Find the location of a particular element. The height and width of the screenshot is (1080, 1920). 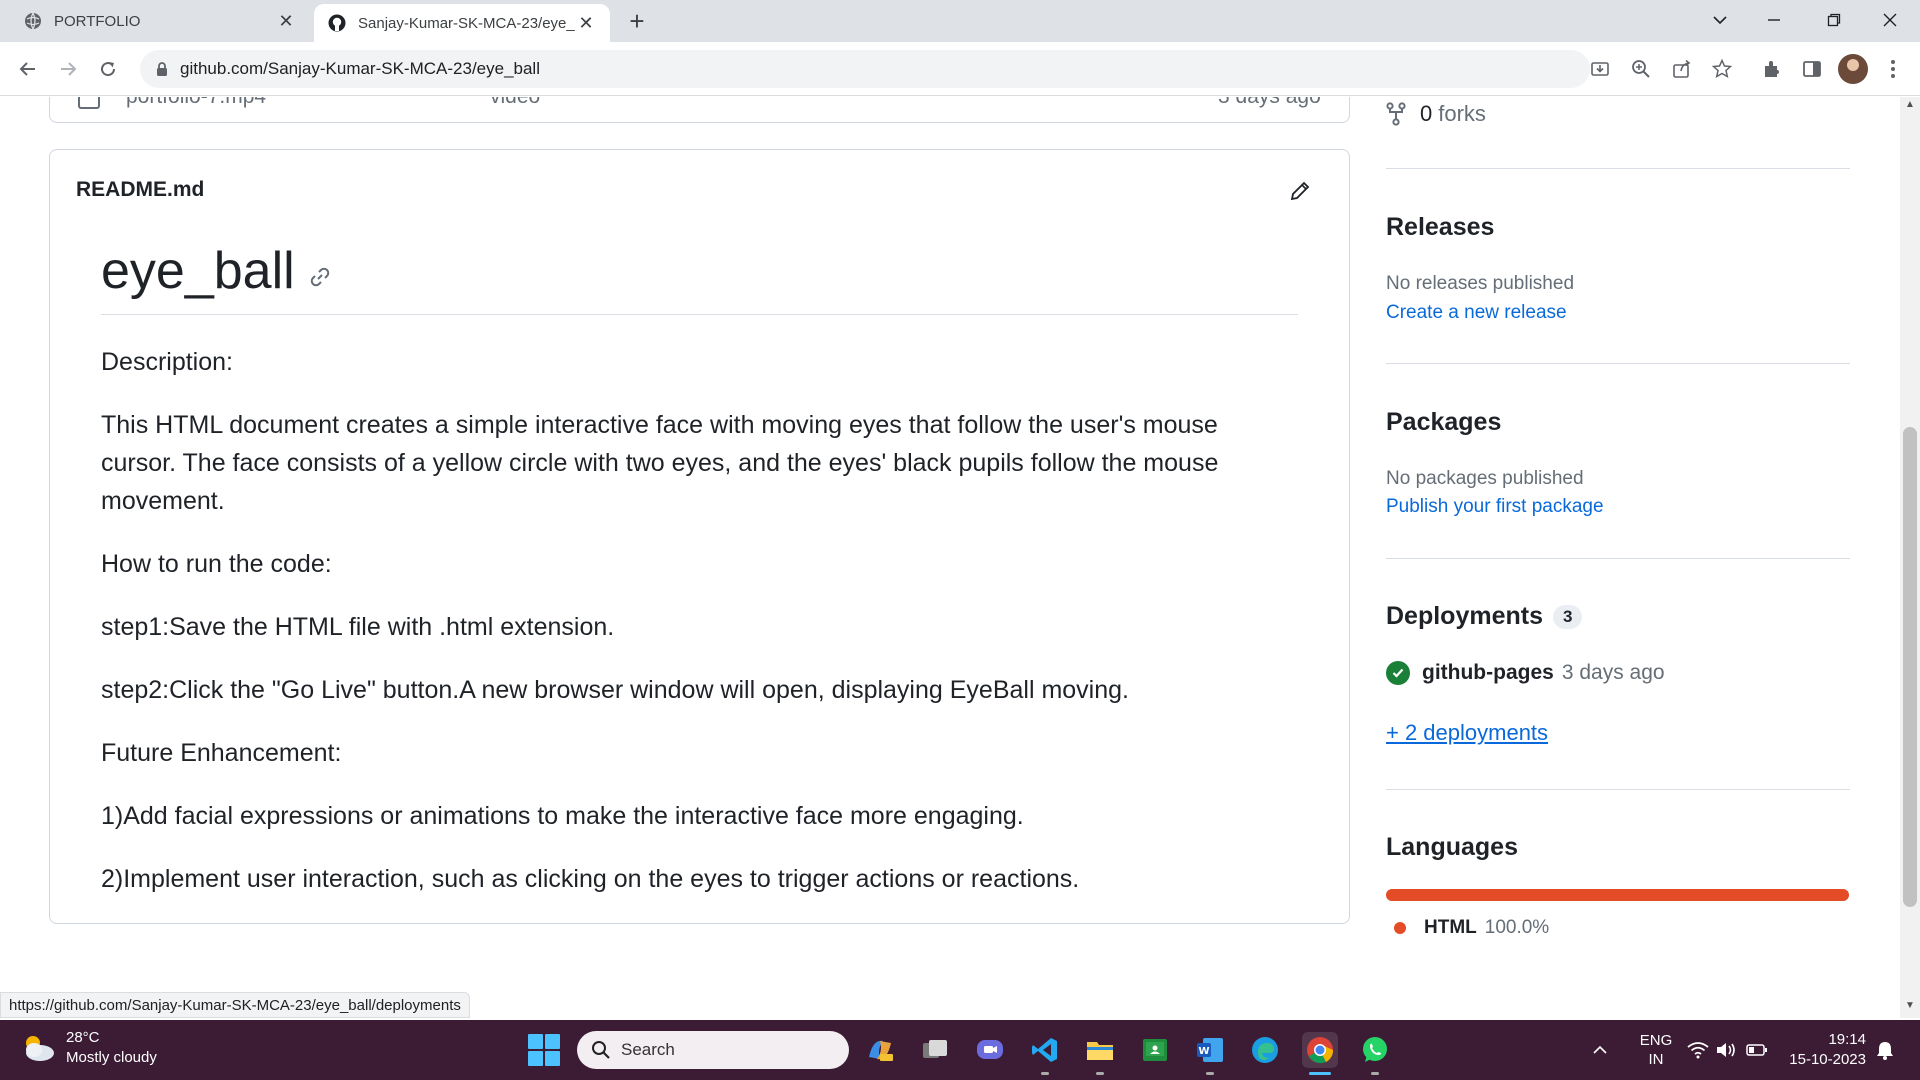

language-name: HTML is located at coordinates (1450, 927).